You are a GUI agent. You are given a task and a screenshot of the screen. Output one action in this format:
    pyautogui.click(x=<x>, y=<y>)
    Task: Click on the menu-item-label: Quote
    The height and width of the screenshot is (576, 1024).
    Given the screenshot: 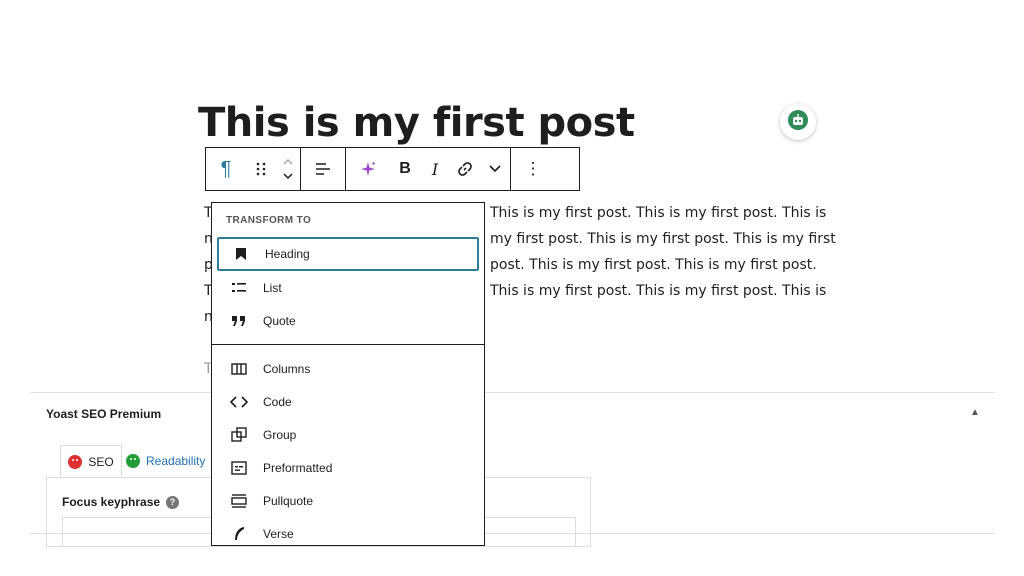 What is the action you would take?
    pyautogui.click(x=279, y=321)
    